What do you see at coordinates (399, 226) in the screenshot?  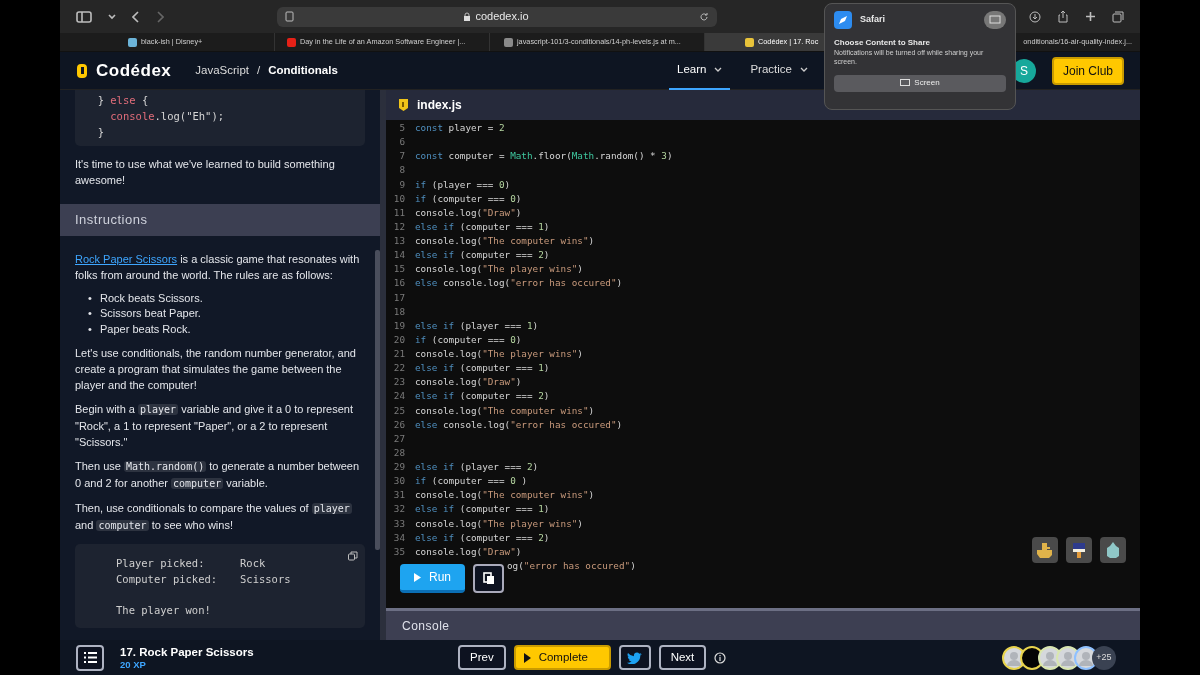 I see `line-number: 12` at bounding box center [399, 226].